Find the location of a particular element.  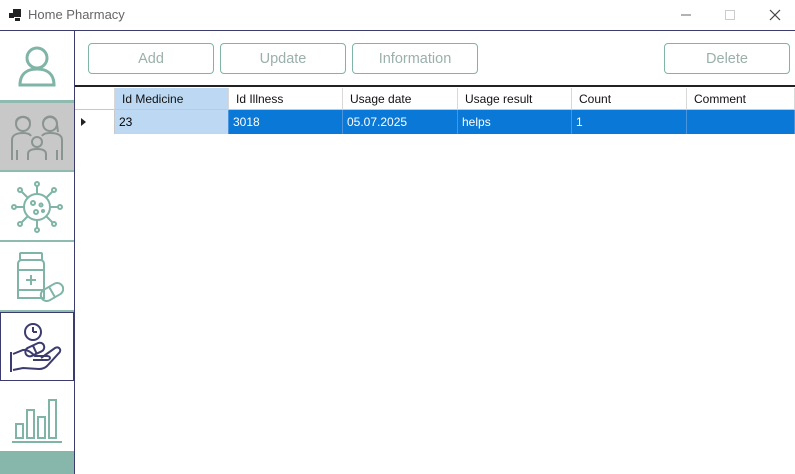

grid-corner is located at coordinates (95, 99).